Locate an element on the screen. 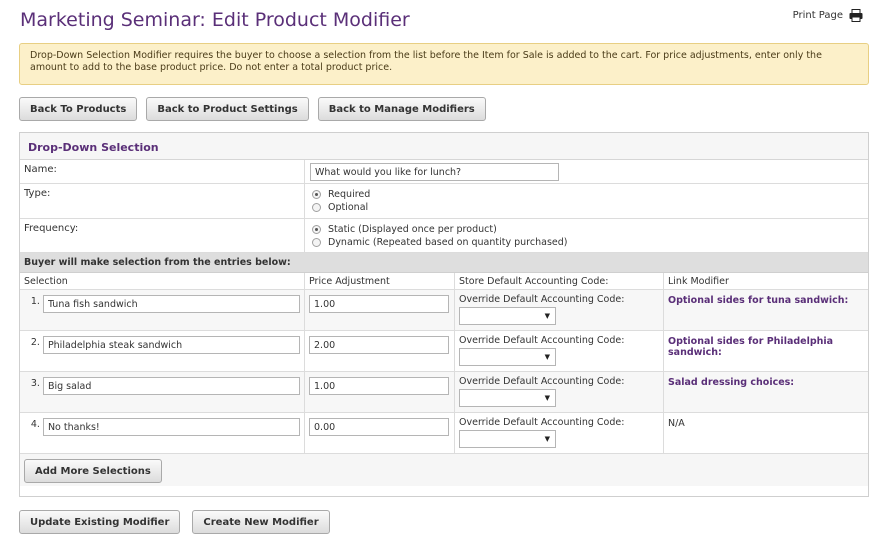 The width and height of the screenshot is (869, 540). selection-number: 1. is located at coordinates (35, 301).